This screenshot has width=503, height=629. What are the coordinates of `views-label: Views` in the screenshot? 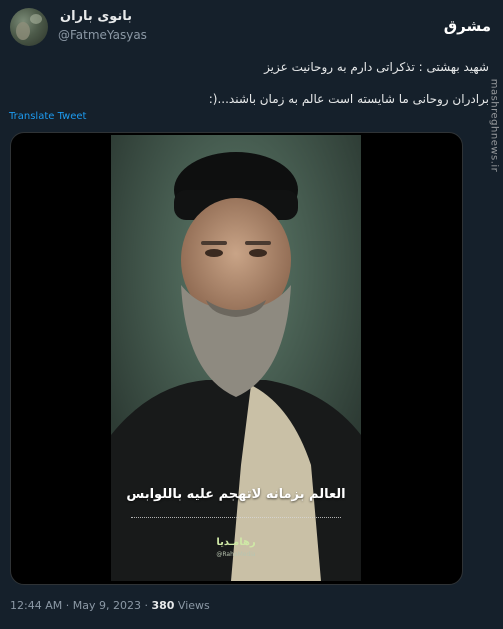 It's located at (193, 605).